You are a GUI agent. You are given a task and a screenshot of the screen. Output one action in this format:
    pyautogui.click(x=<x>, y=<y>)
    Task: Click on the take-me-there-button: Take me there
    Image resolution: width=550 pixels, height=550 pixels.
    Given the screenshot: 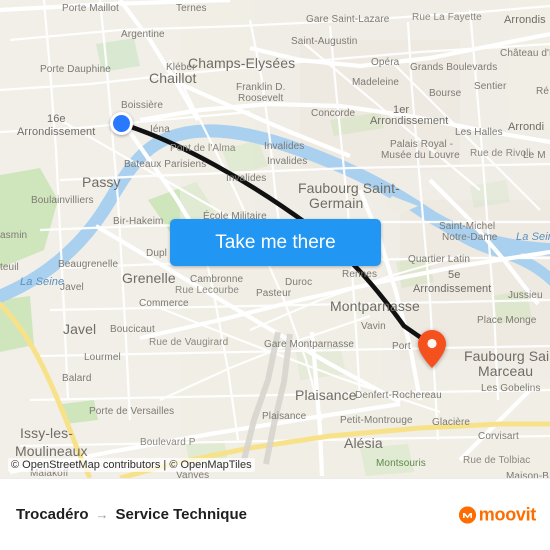 What is the action you would take?
    pyautogui.click(x=275, y=242)
    